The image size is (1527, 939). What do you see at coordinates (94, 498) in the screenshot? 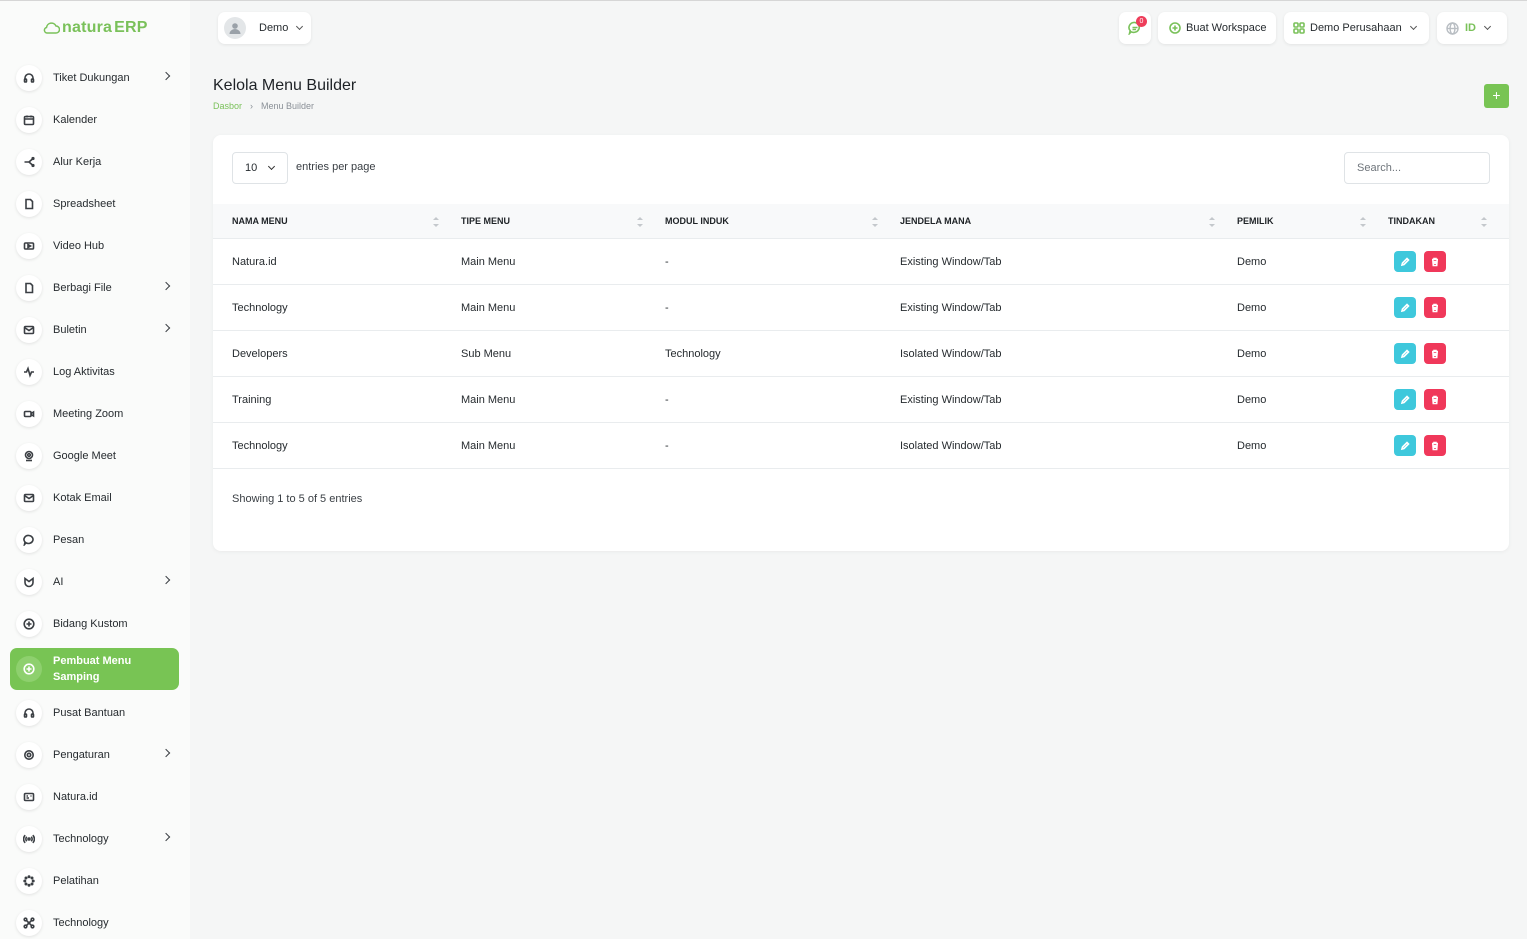
I see `sidebar-item-kotak-email: Kotak Email` at bounding box center [94, 498].